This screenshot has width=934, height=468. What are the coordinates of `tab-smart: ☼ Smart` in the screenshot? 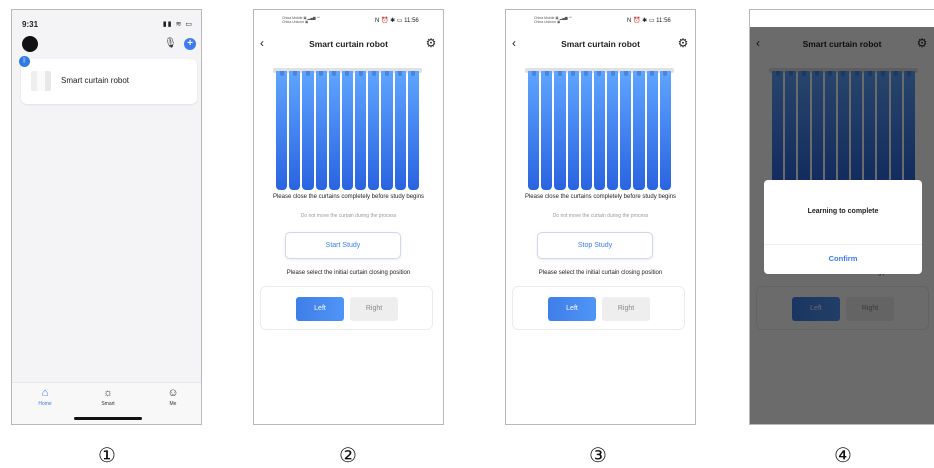 It's located at (108, 397).